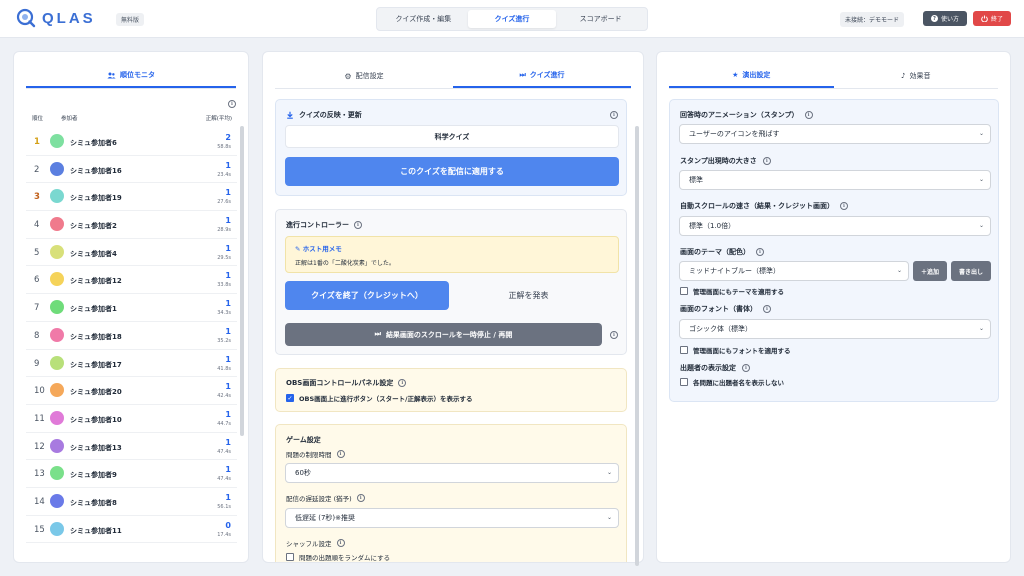 Image resolution: width=1024 pixels, height=576 pixels. What do you see at coordinates (224, 257) in the screenshot?
I see `average-time: 29.5s` at bounding box center [224, 257].